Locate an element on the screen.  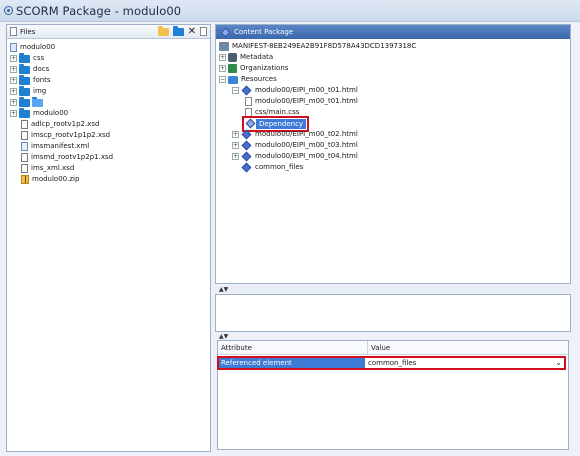
tree-item: + docs is located at coordinates (110, 69).